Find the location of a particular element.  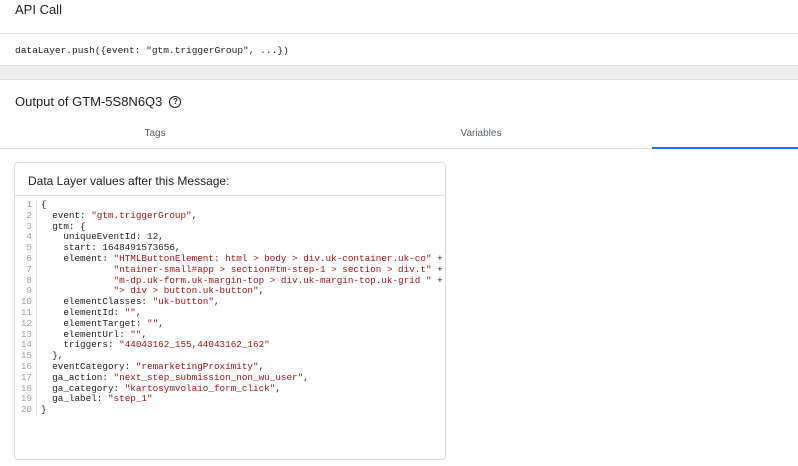

code-line: 19 ga_label: "step_1" is located at coordinates (230, 399).